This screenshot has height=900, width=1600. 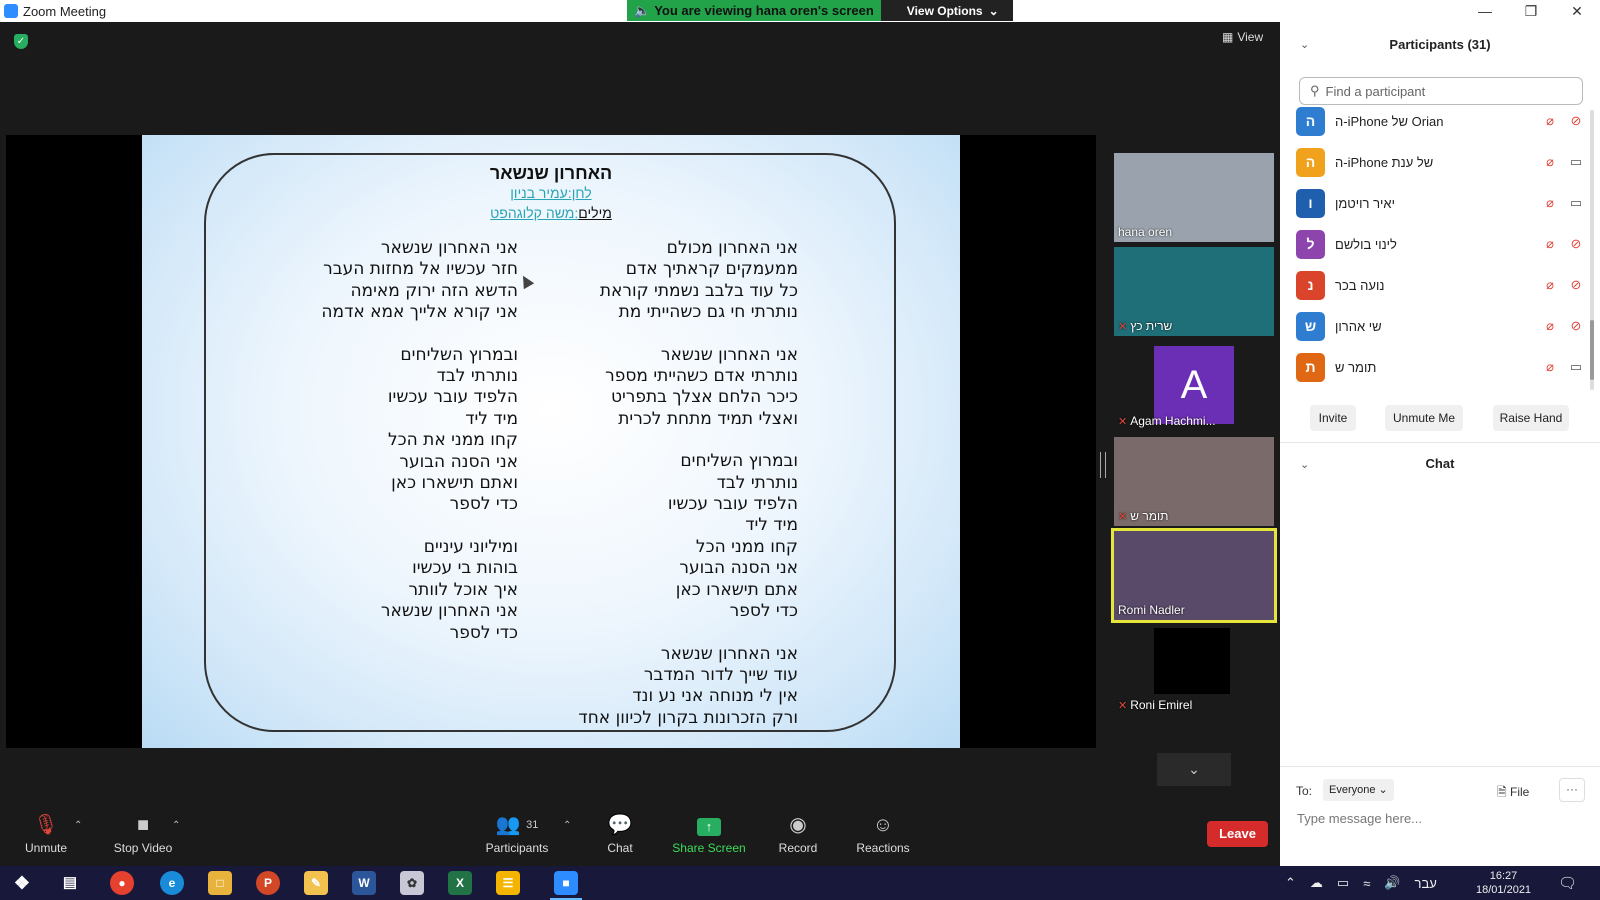 I want to click on edge-icon: e, so click(x=172, y=883).